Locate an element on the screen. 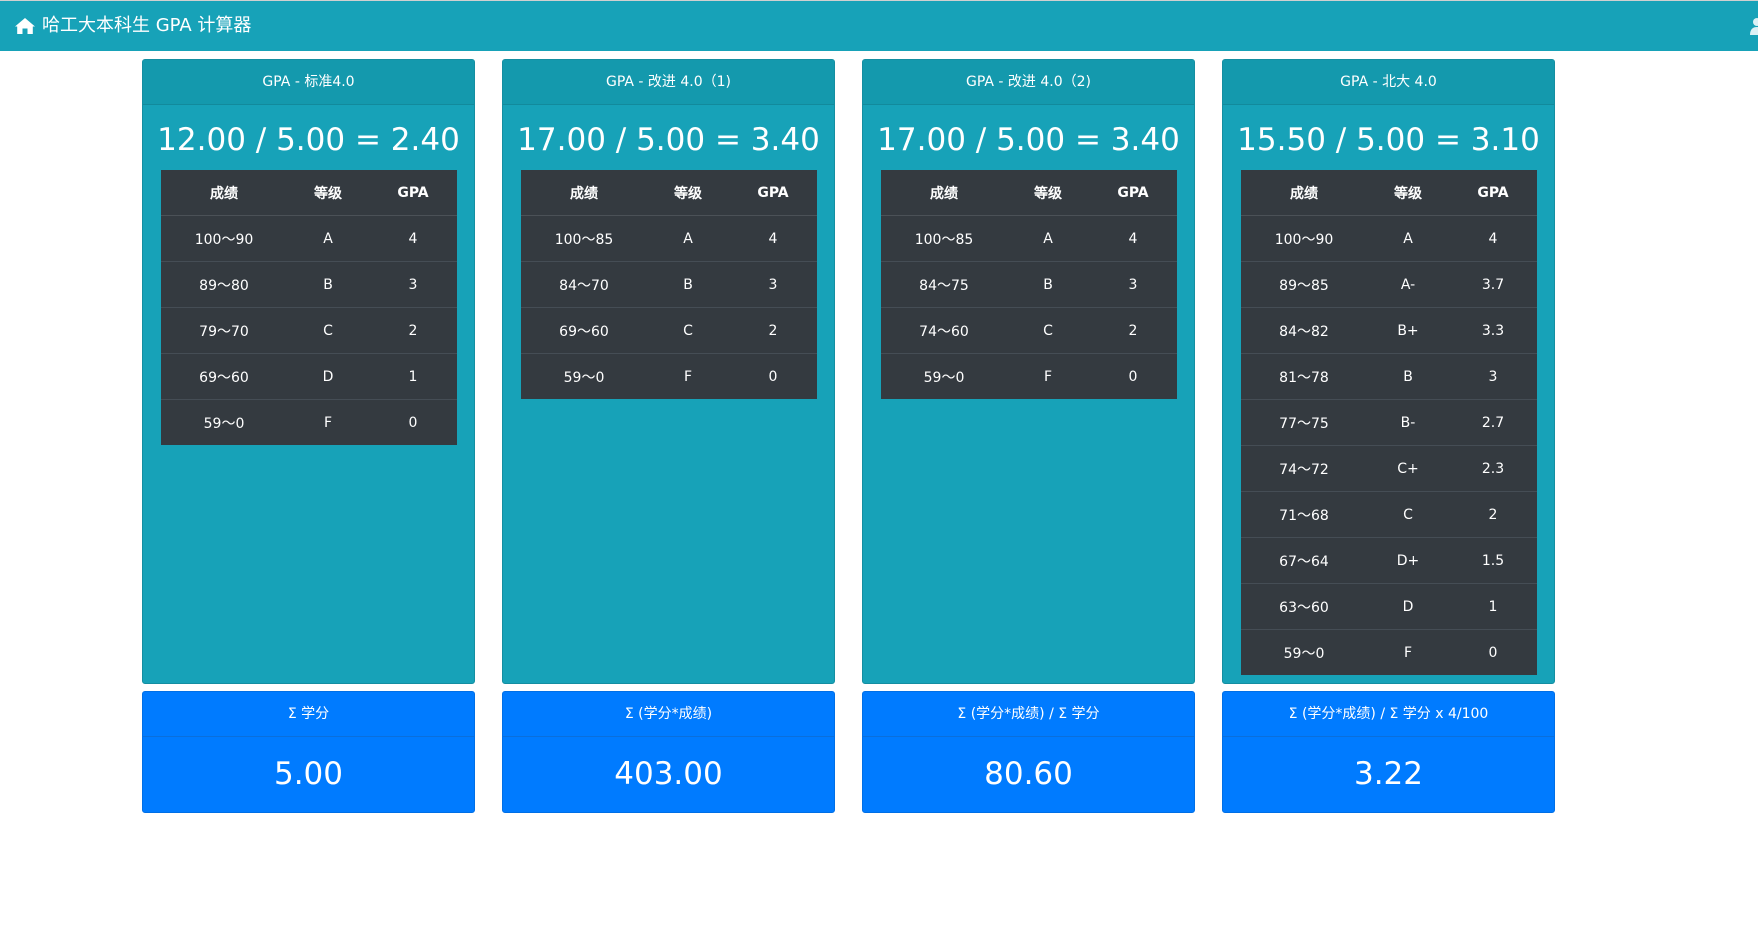 This screenshot has width=1758, height=929. gpa-formula: 12.00 / 5.00 = 2.40 is located at coordinates (308, 140).